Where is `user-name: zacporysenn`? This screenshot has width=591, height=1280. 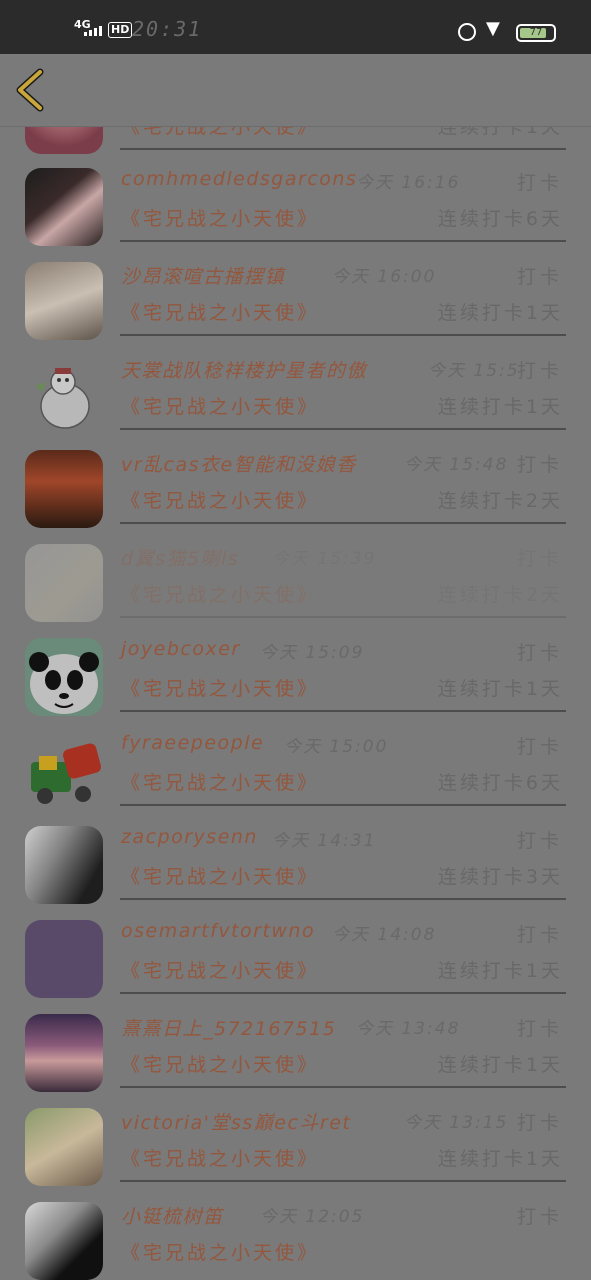 user-name: zacporysenn is located at coordinates (189, 837).